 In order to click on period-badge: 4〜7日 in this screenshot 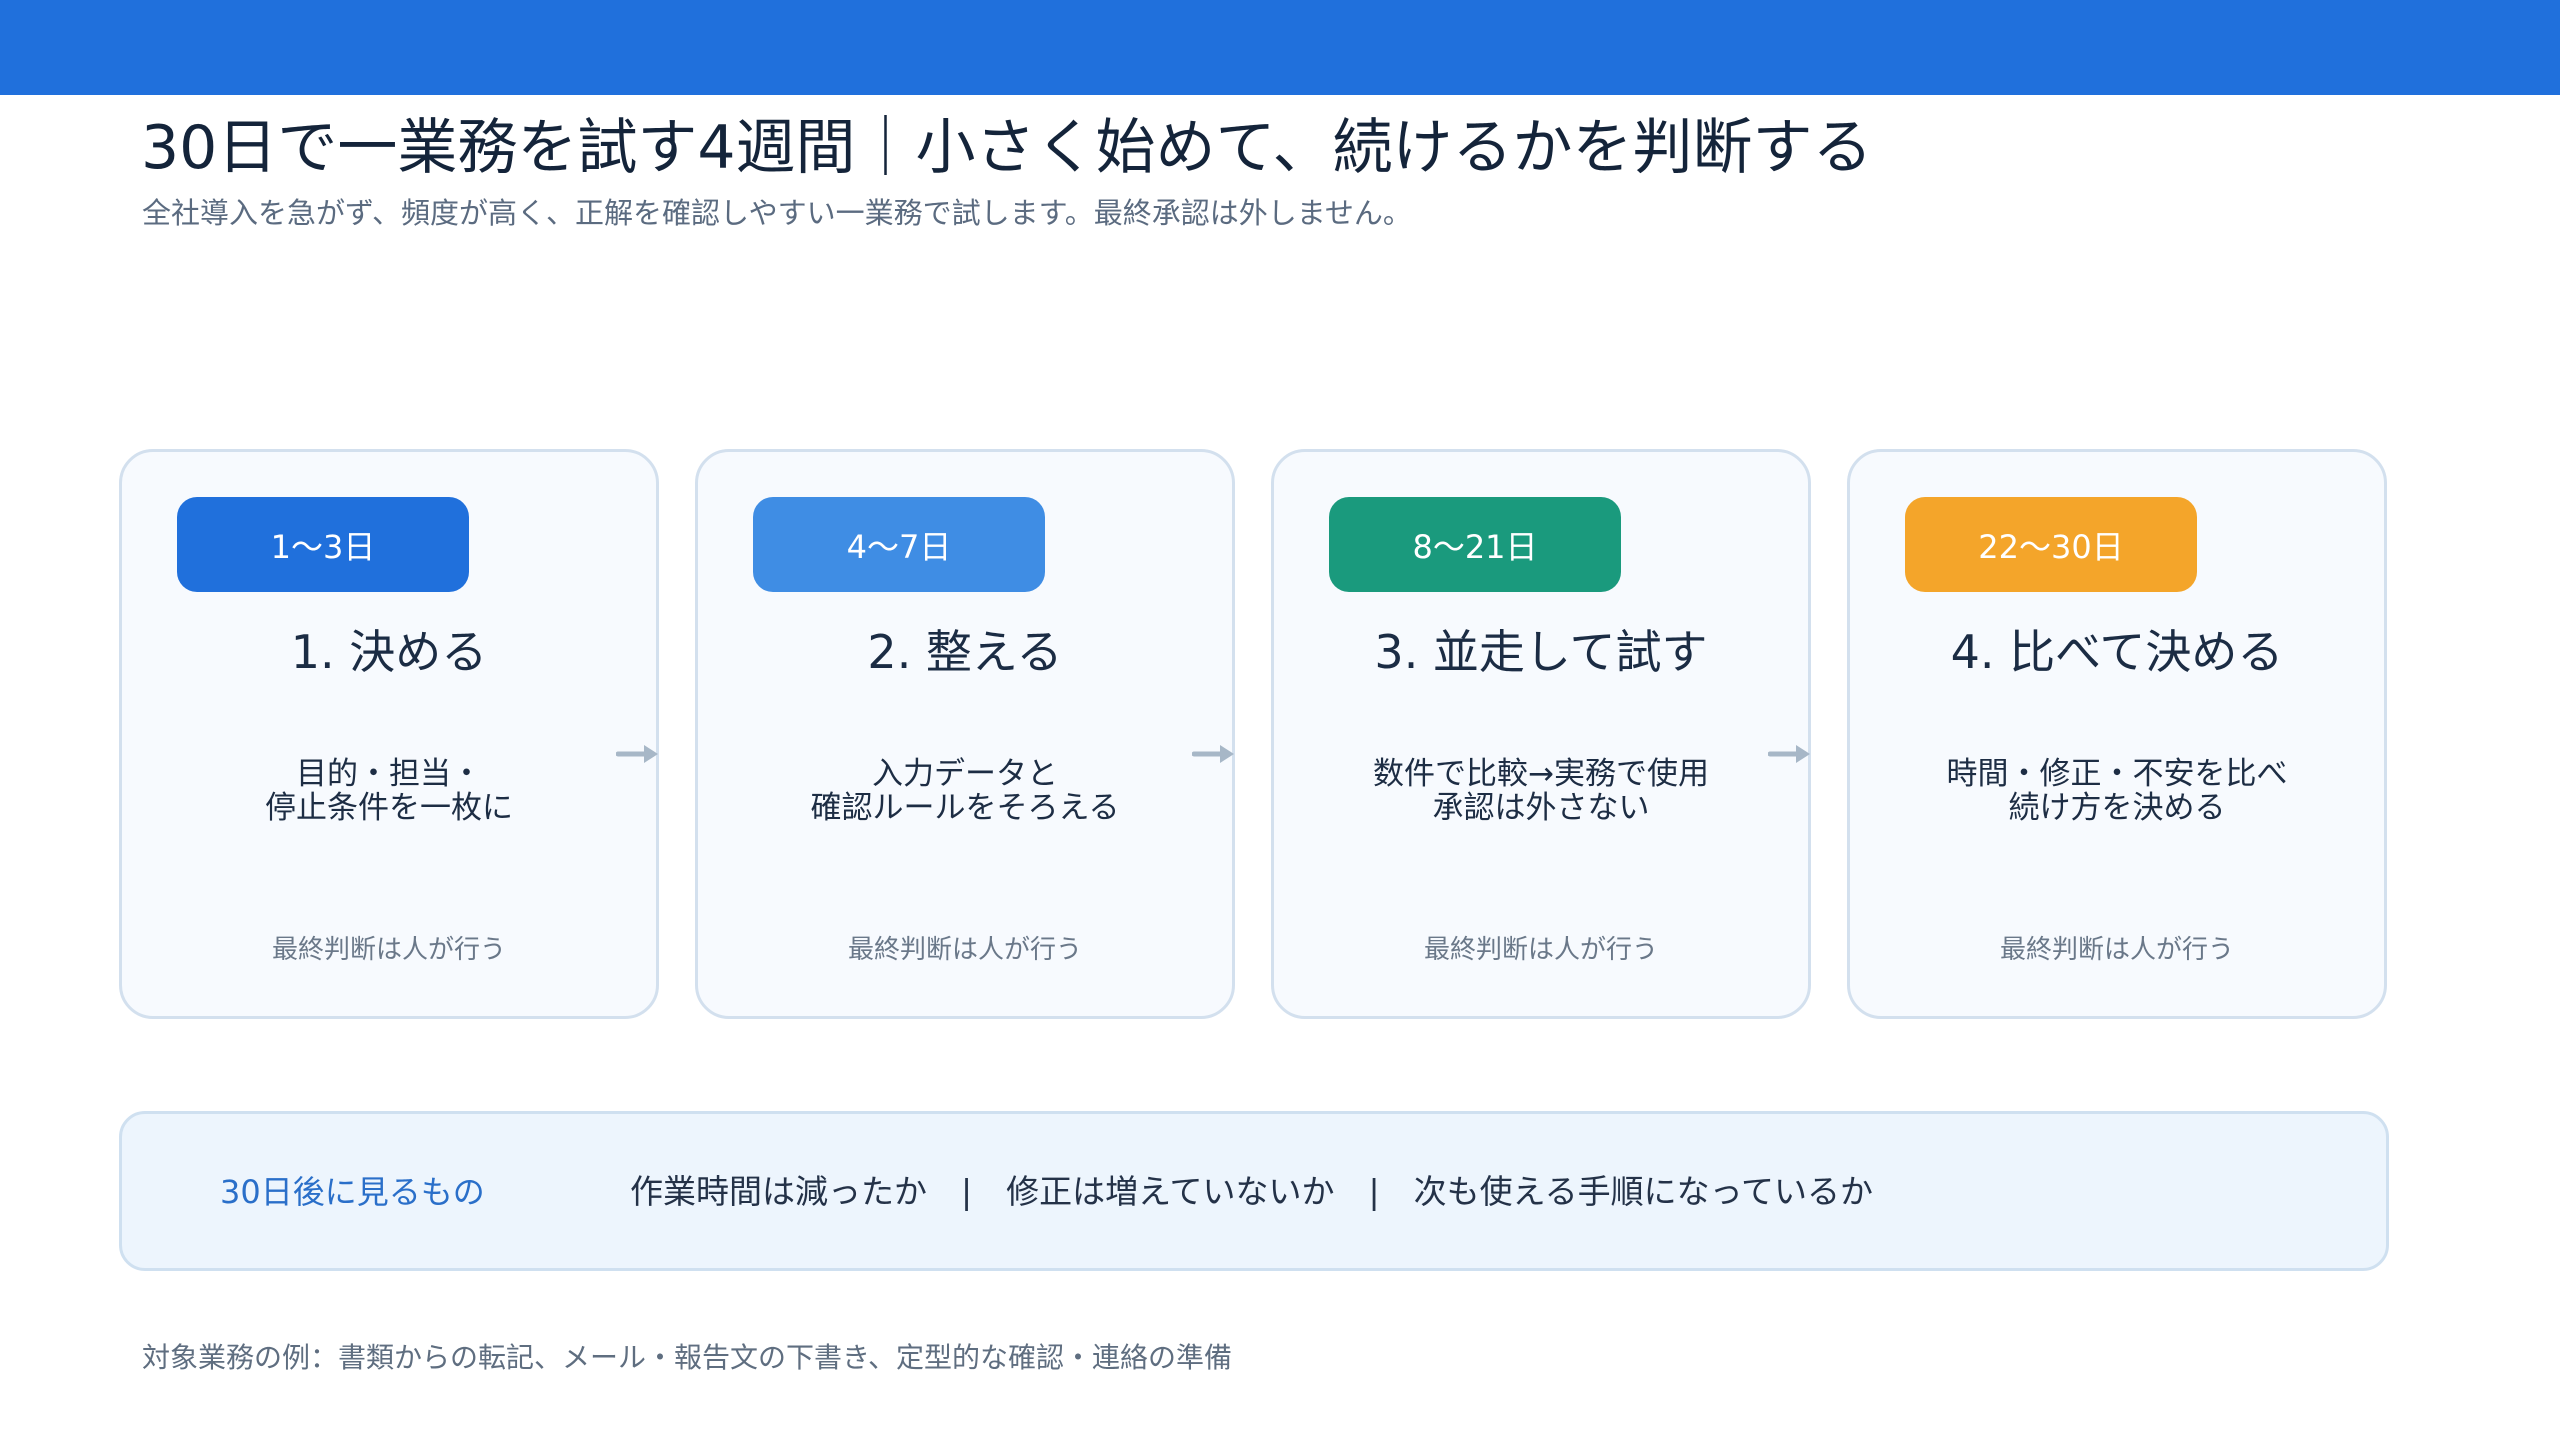, I will do `click(899, 544)`.